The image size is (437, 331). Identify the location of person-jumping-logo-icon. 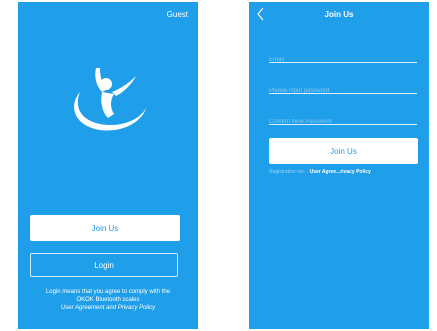
(110, 99).